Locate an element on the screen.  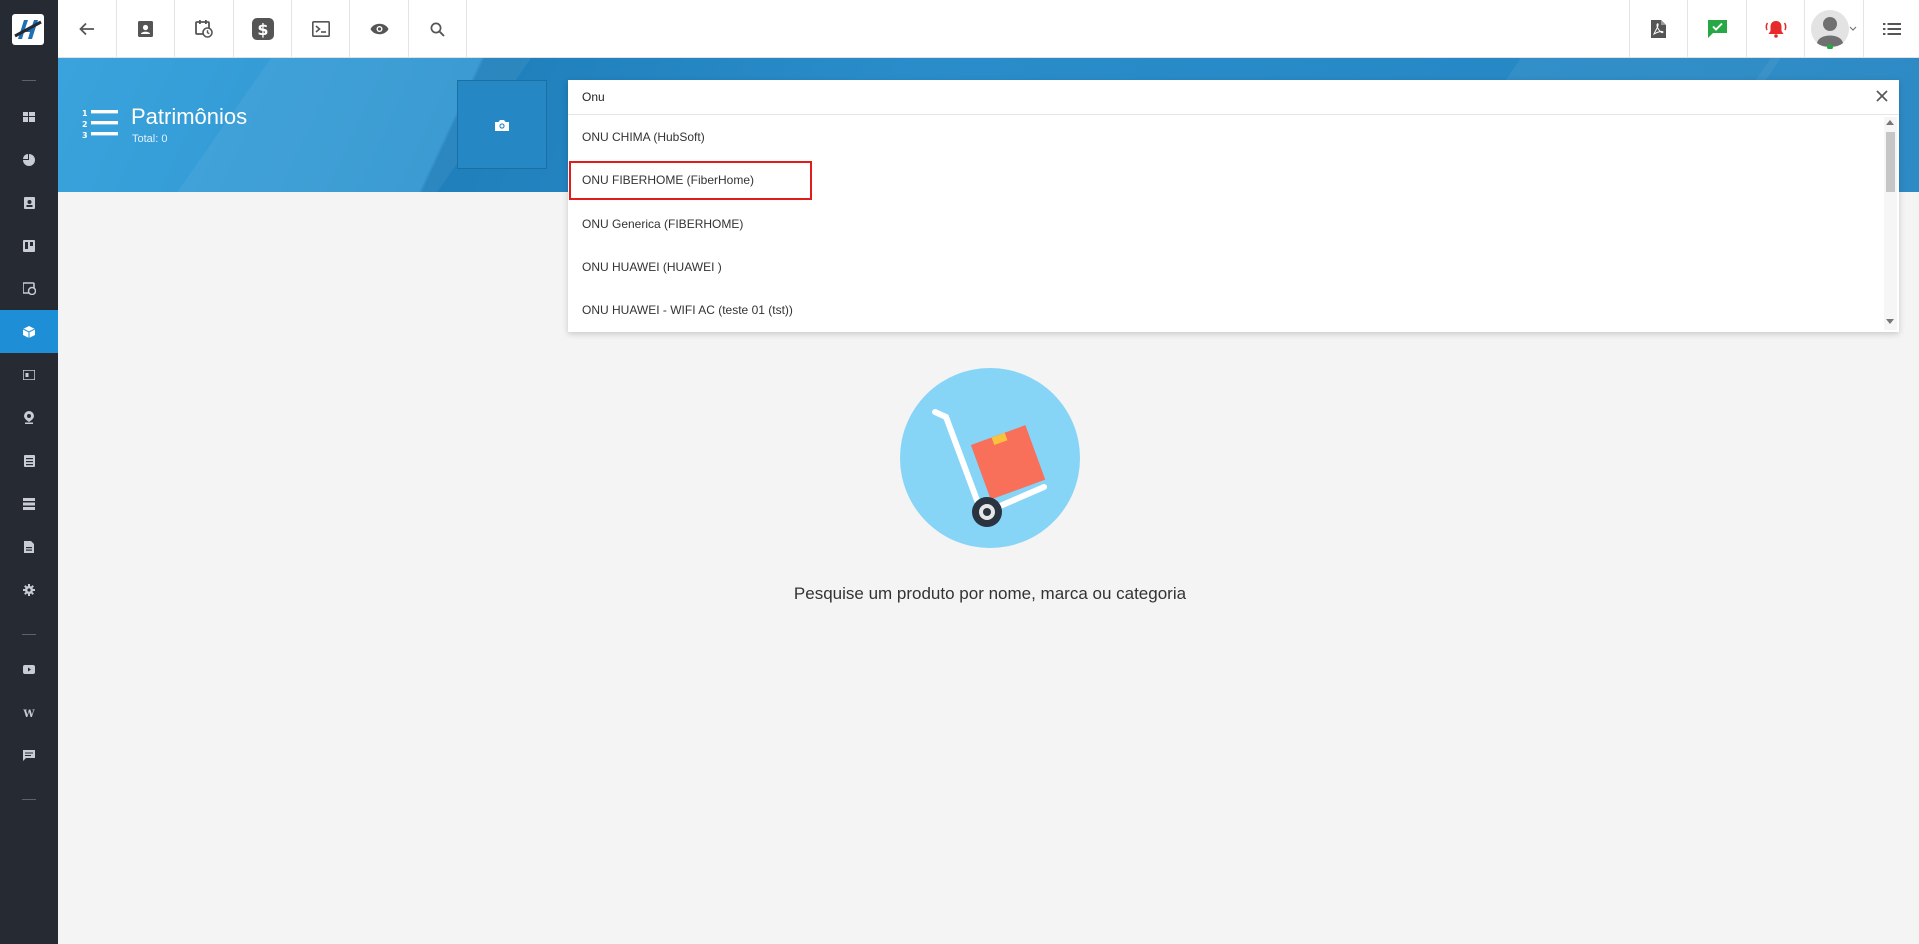
sidebar-item-chat is located at coordinates (29, 755).